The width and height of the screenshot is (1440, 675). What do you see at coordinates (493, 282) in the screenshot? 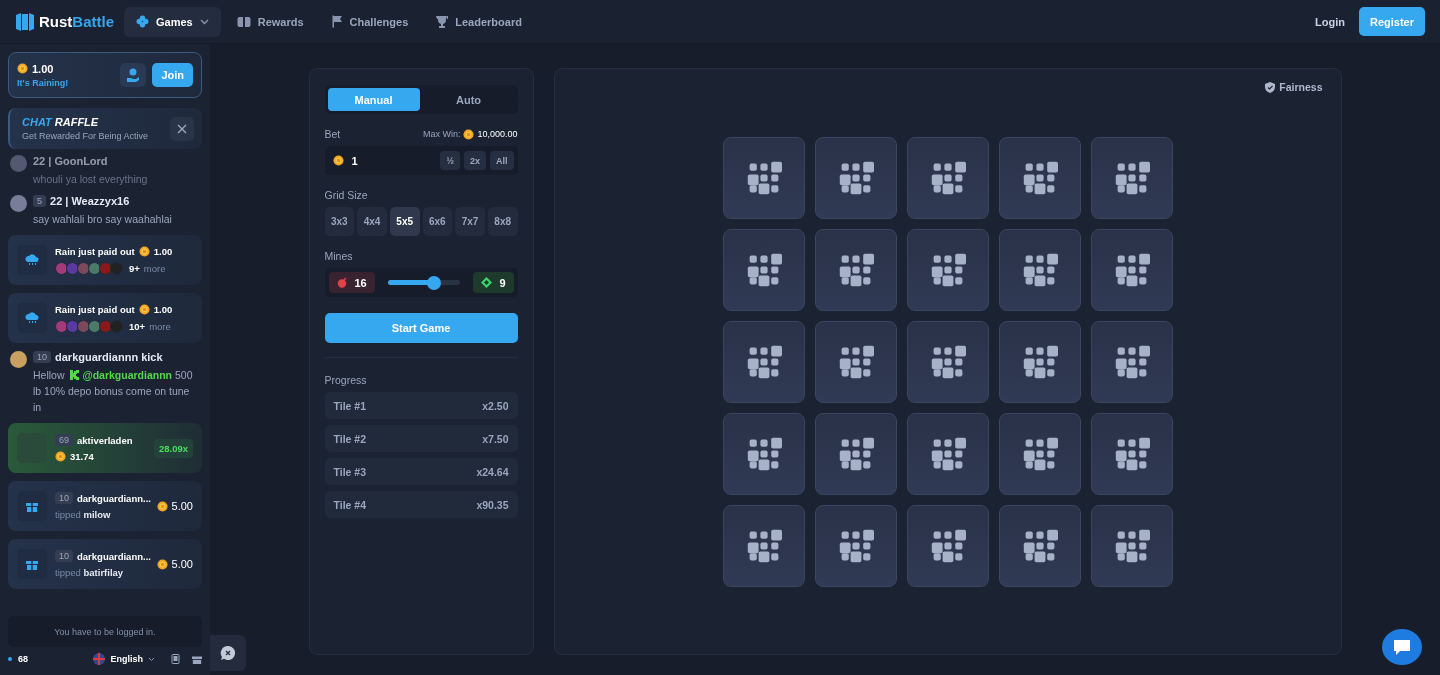
I see `gems-count-badge: 9` at bounding box center [493, 282].